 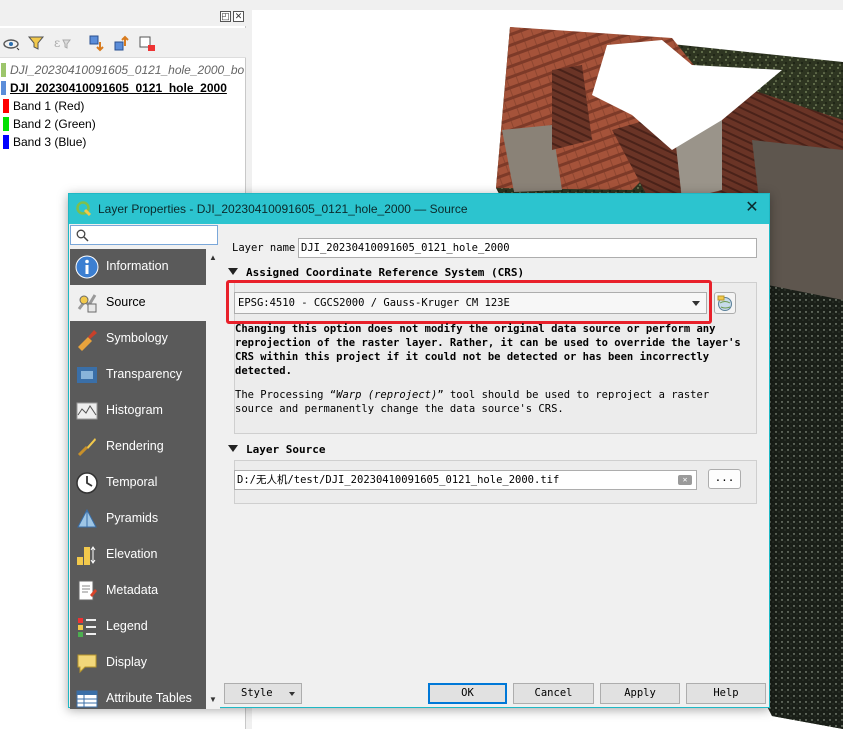 I want to click on band-label: Band 1 (Red), so click(x=49, y=106).